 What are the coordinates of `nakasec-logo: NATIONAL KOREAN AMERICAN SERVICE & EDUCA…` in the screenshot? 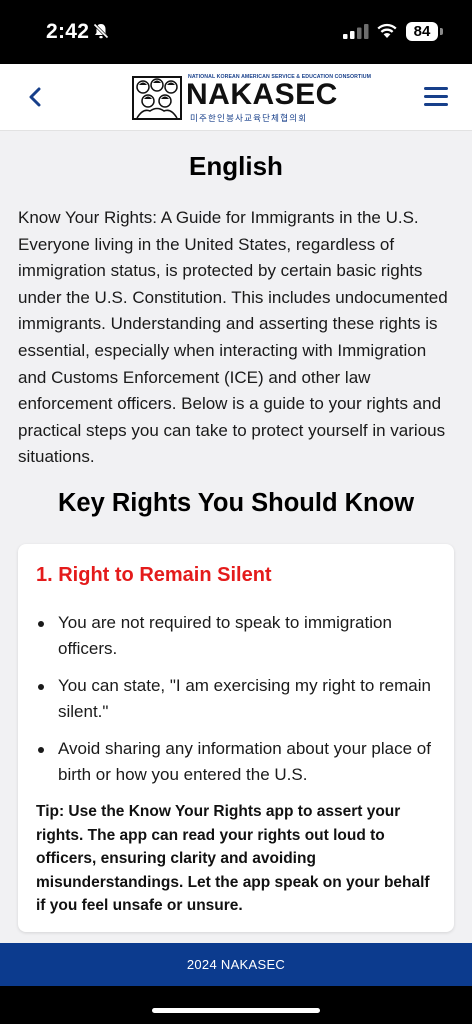 It's located at (251, 98).